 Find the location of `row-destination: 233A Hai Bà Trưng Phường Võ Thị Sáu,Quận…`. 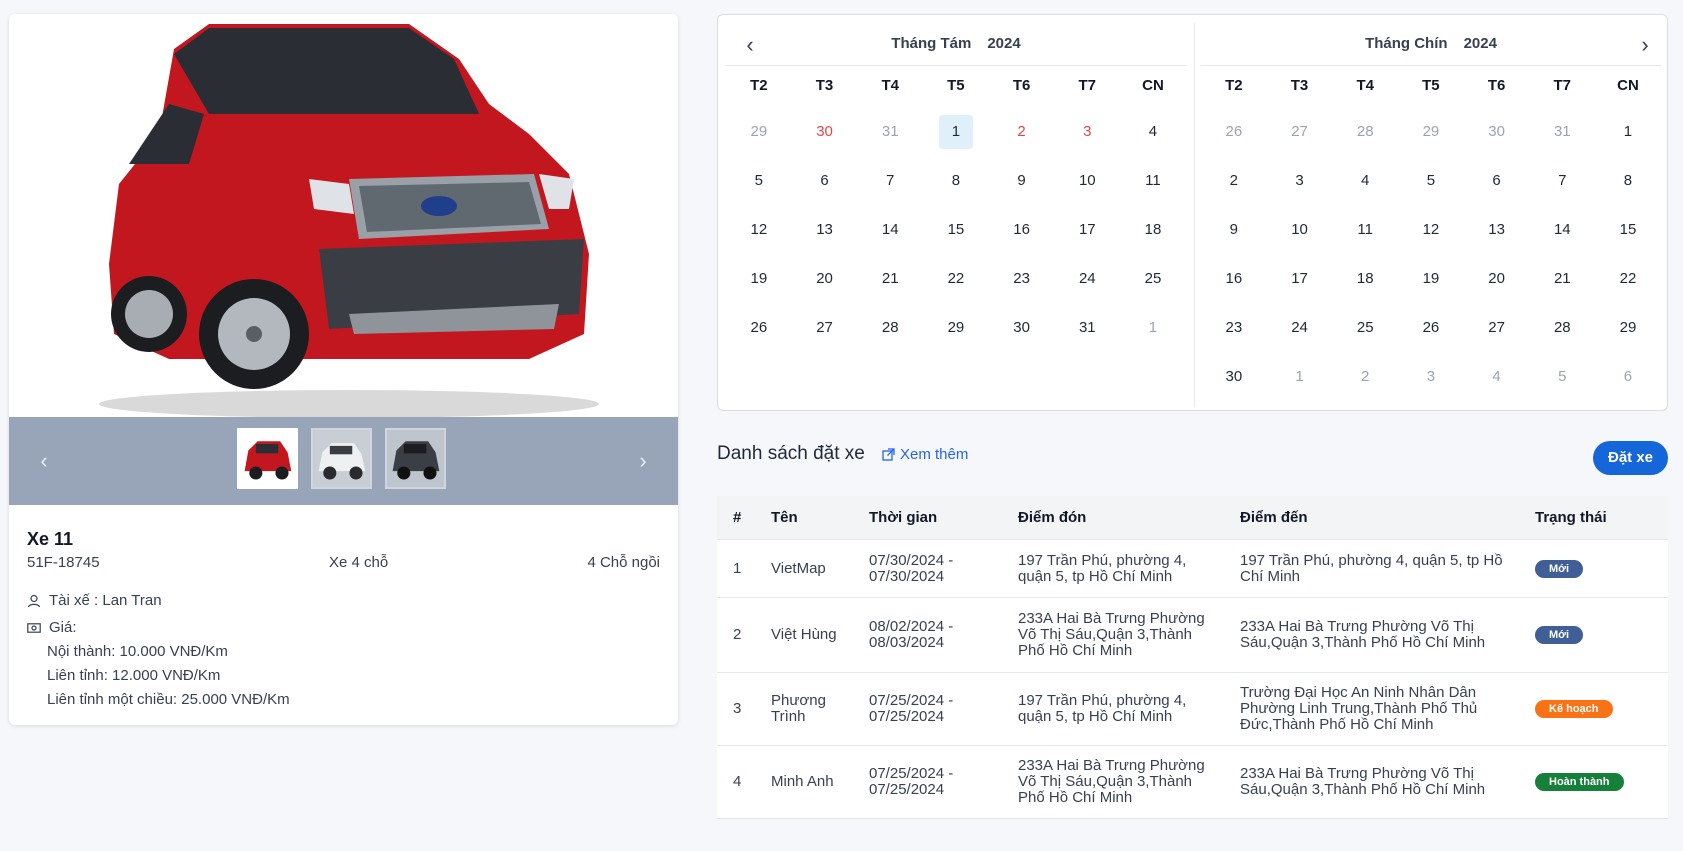

row-destination: 233A Hai Bà Trưng Phường Võ Thị Sáu,Quận… is located at coordinates (1363, 781).